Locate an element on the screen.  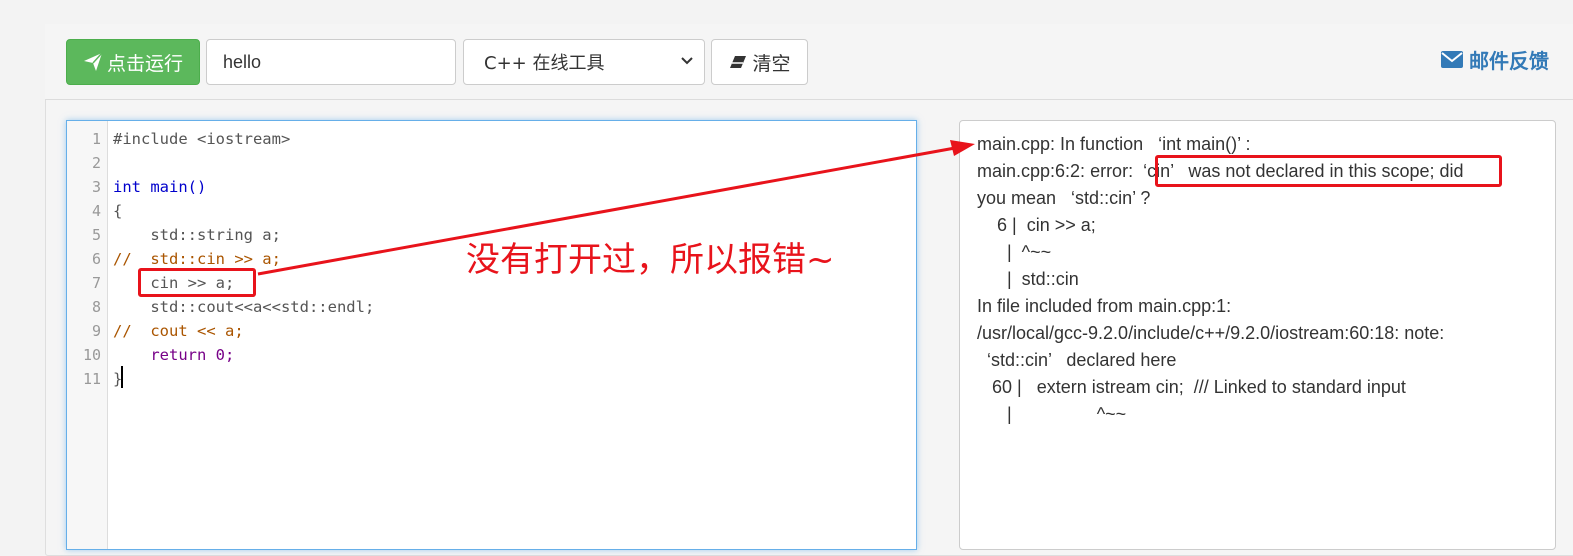
annotation-text: 没有打开过，所以报错~ is located at coordinates (650, 260).